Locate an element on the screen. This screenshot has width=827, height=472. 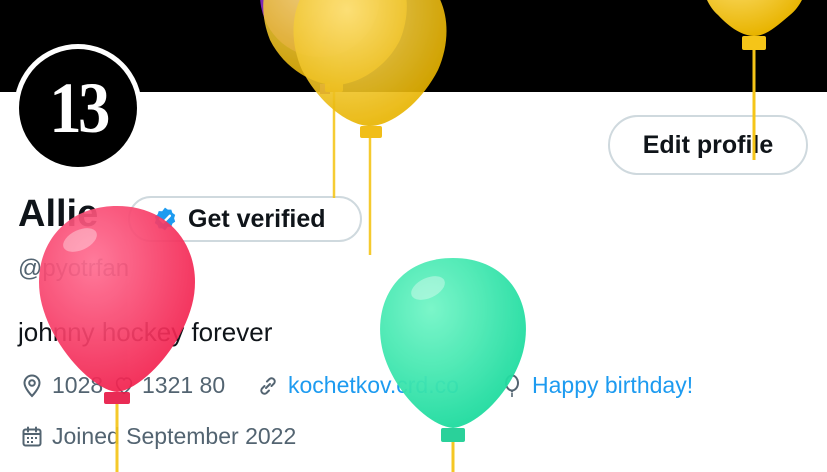
gold-balloon-right is located at coordinates (754, 80).